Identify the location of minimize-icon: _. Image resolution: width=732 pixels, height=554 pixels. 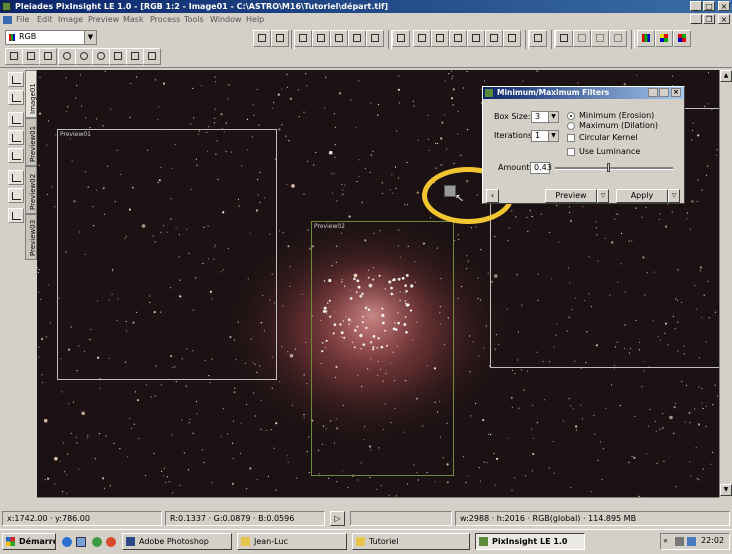
(696, 6).